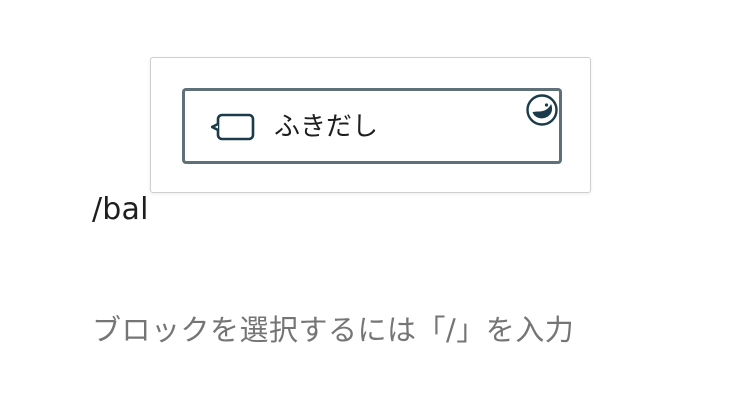  What do you see at coordinates (326, 127) in the screenshot?
I see `autocomplete-option-label: ふきだし` at bounding box center [326, 127].